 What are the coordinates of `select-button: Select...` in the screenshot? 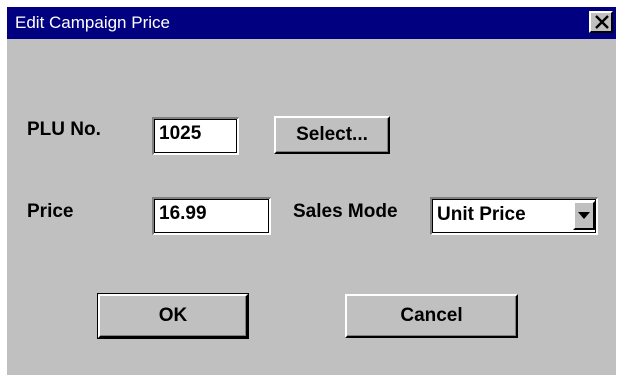 It's located at (332, 135).